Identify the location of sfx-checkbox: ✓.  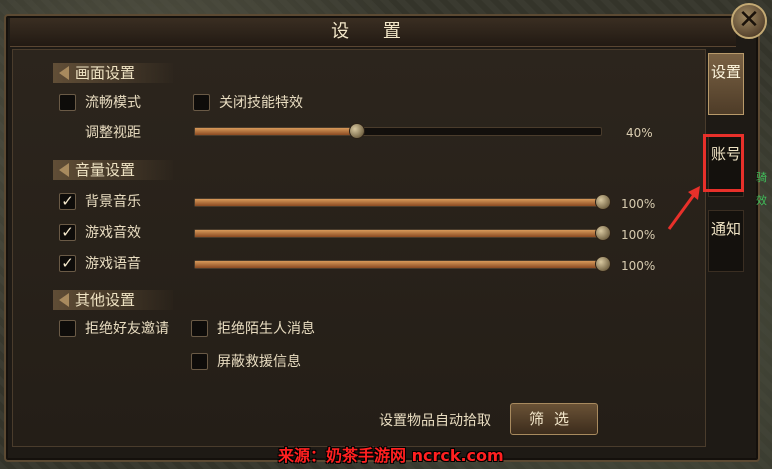
(67, 232).